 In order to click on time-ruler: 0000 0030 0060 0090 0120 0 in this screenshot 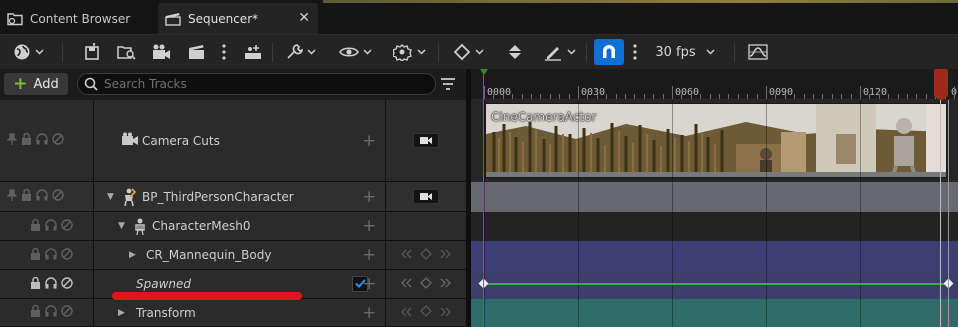, I will do `click(714, 84)`.